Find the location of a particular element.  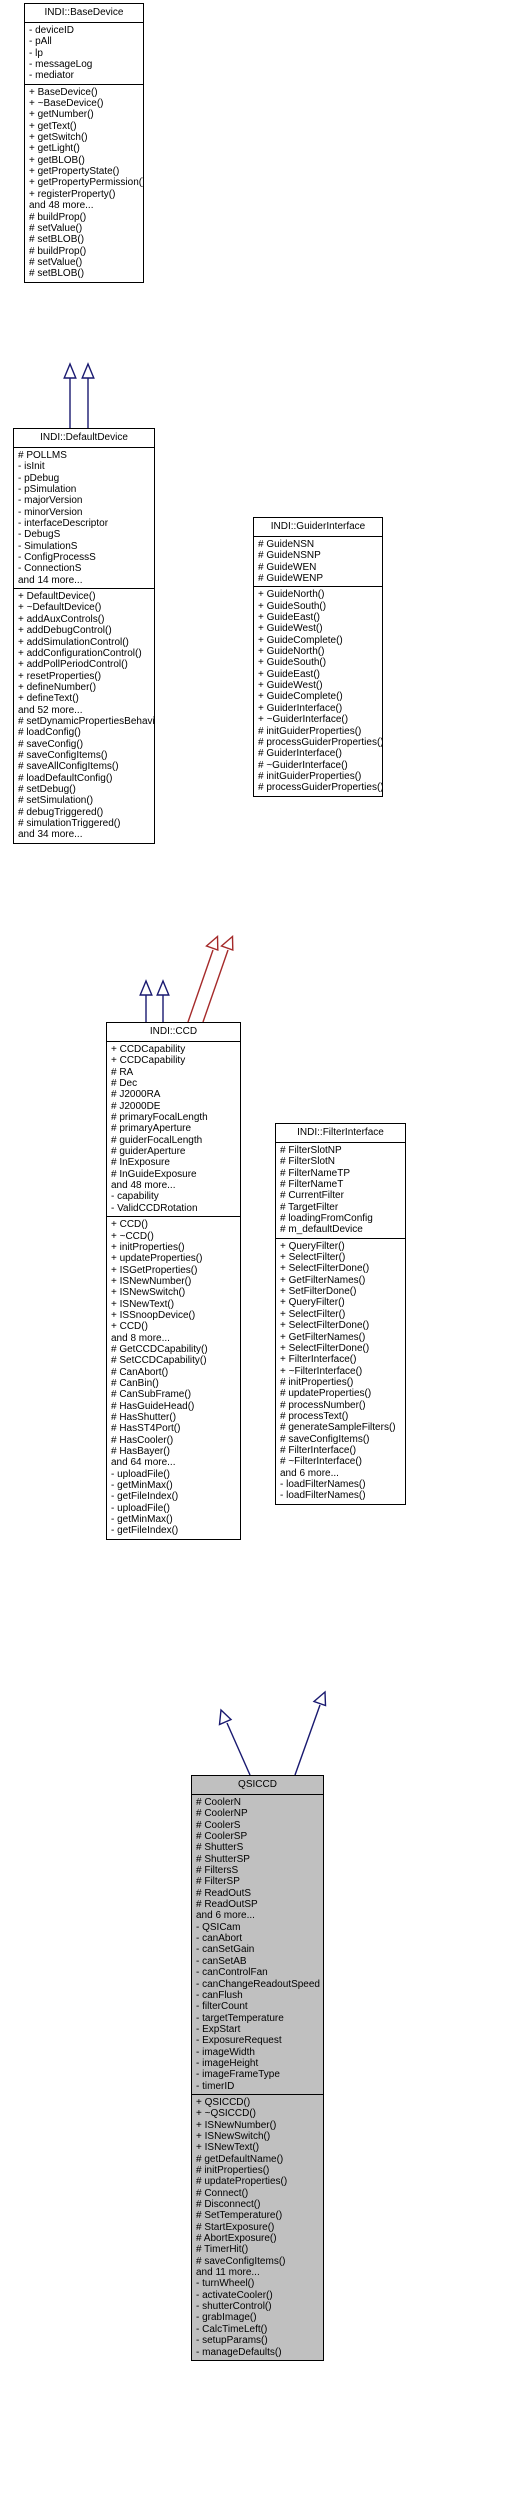

attribute-row: - pSimulation is located at coordinates (47, 490).